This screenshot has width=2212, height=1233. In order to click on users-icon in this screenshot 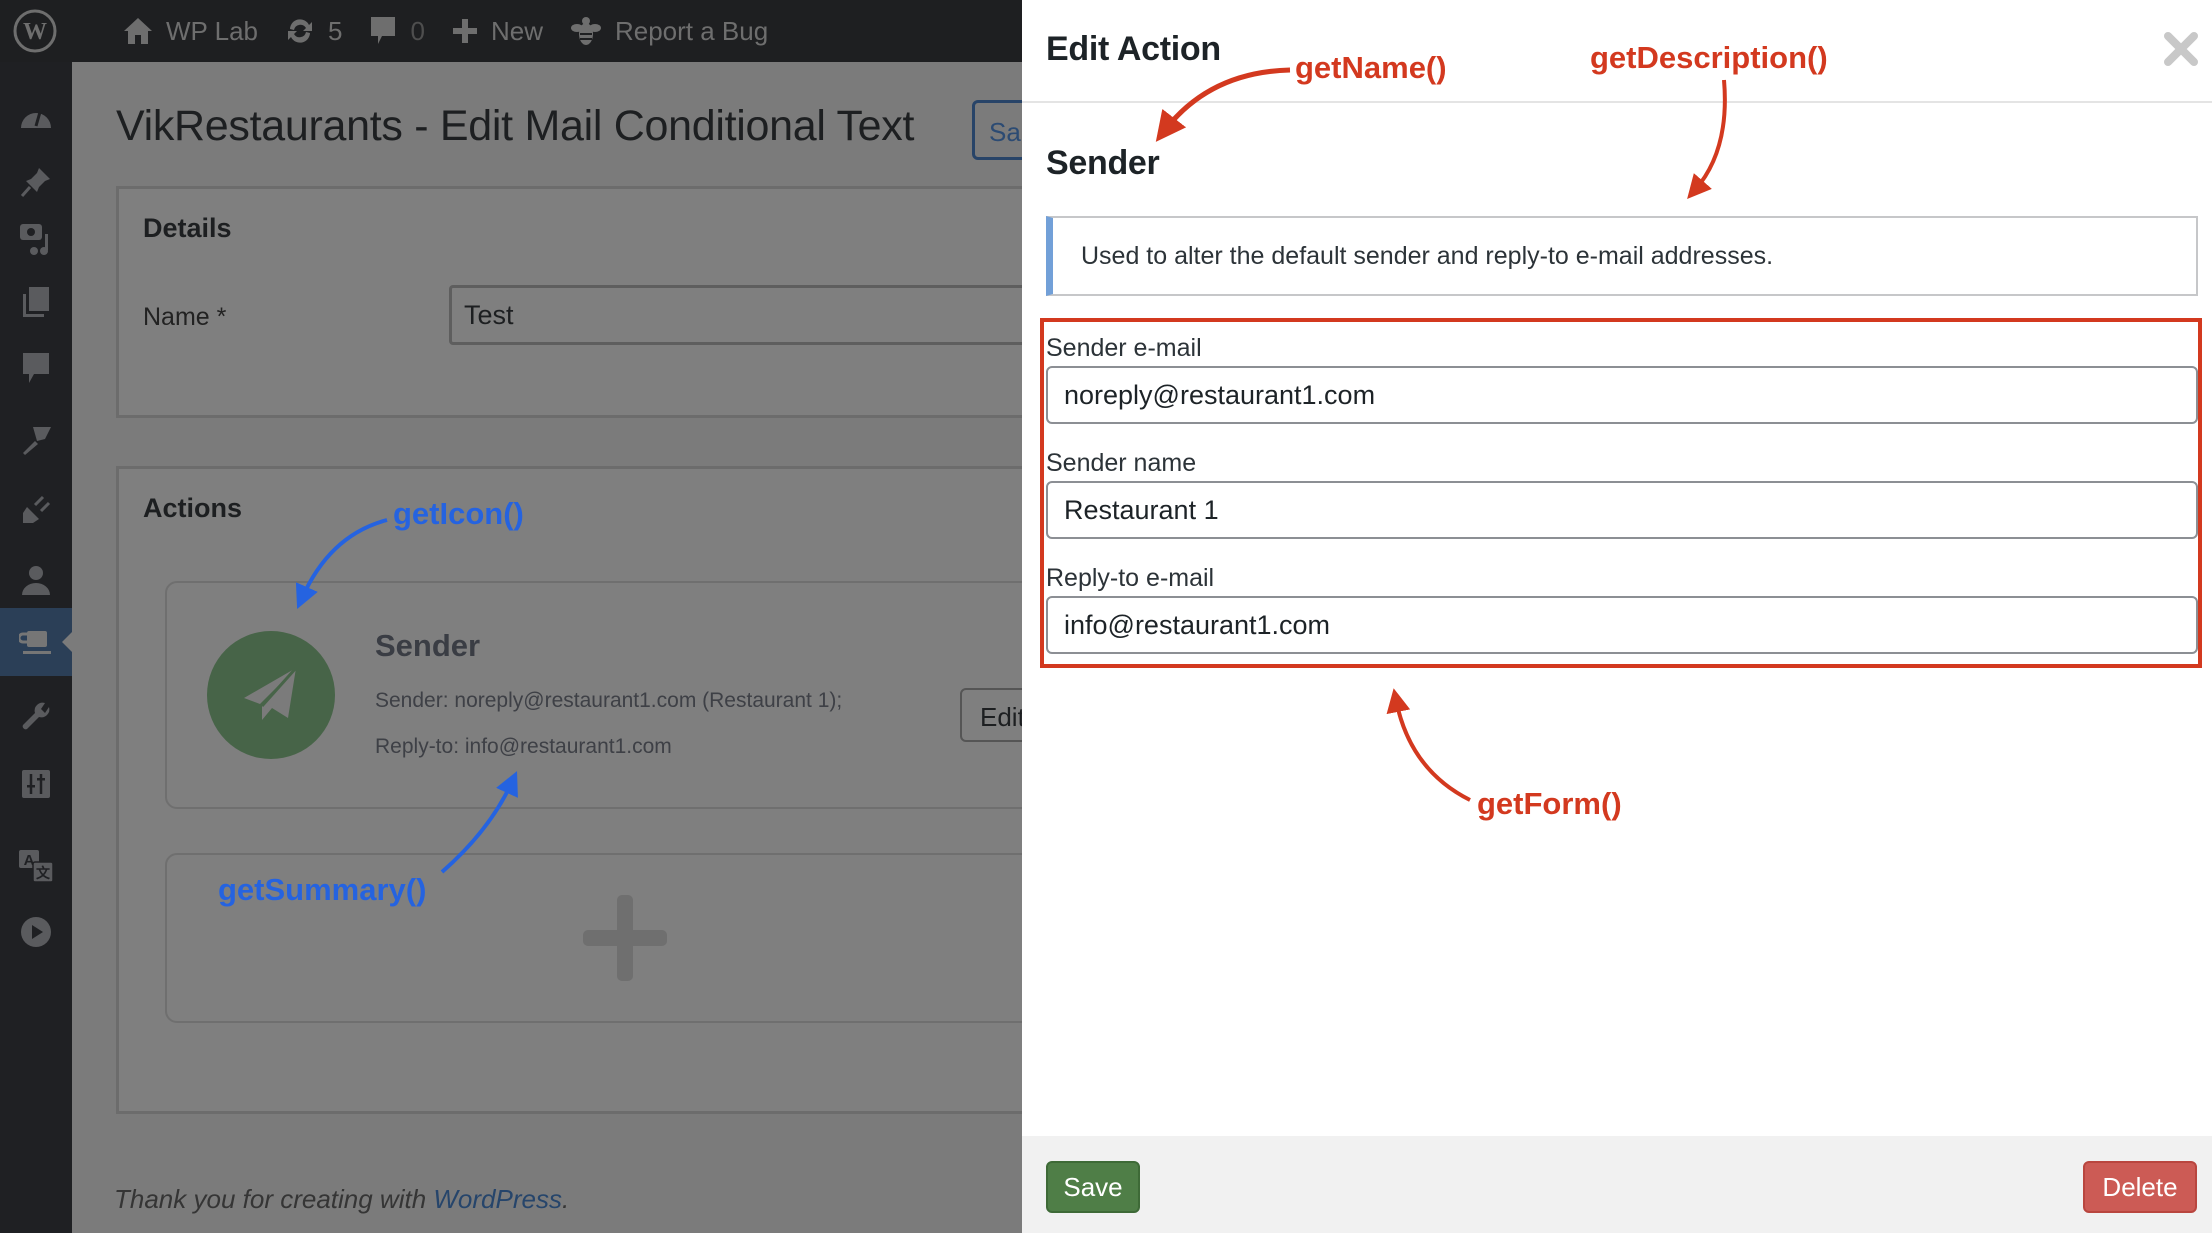, I will do `click(36, 580)`.